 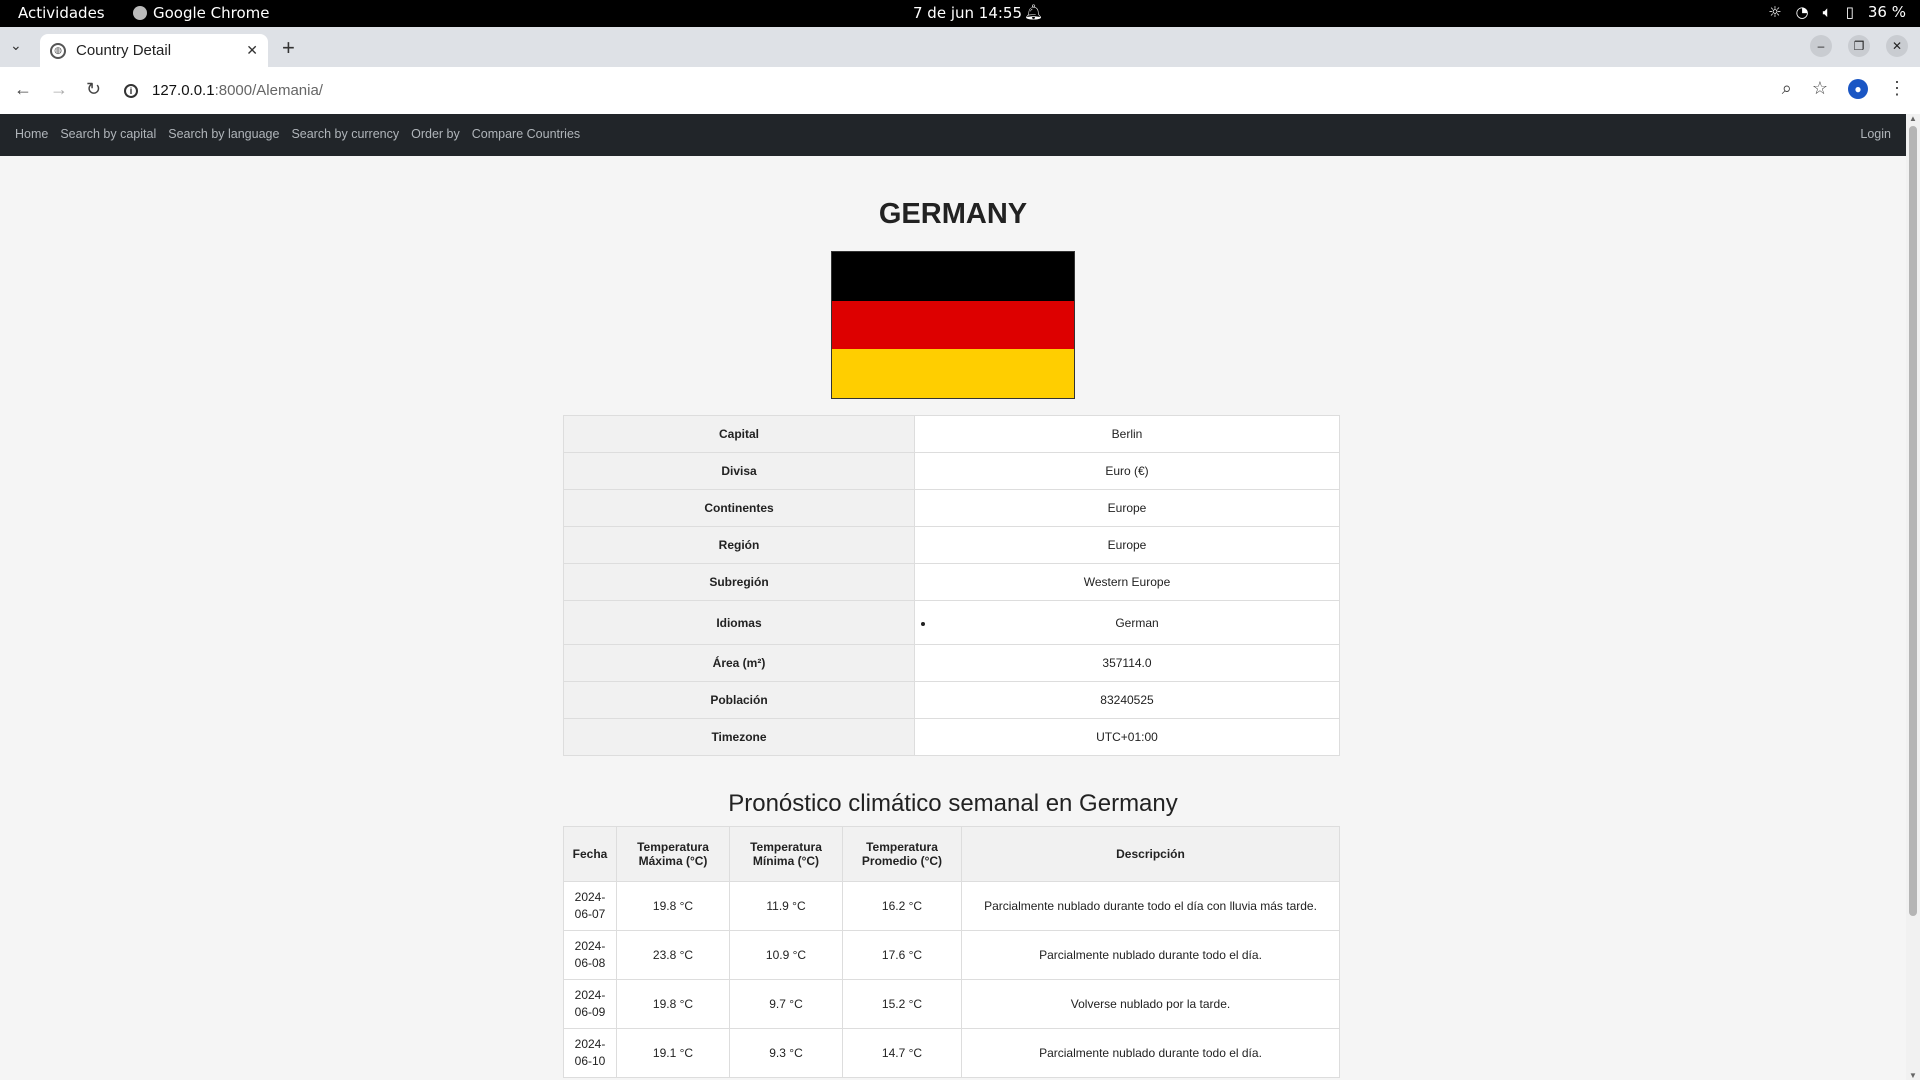 I want to click on cell-min: 9.3 °C, so click(x=786, y=1053).